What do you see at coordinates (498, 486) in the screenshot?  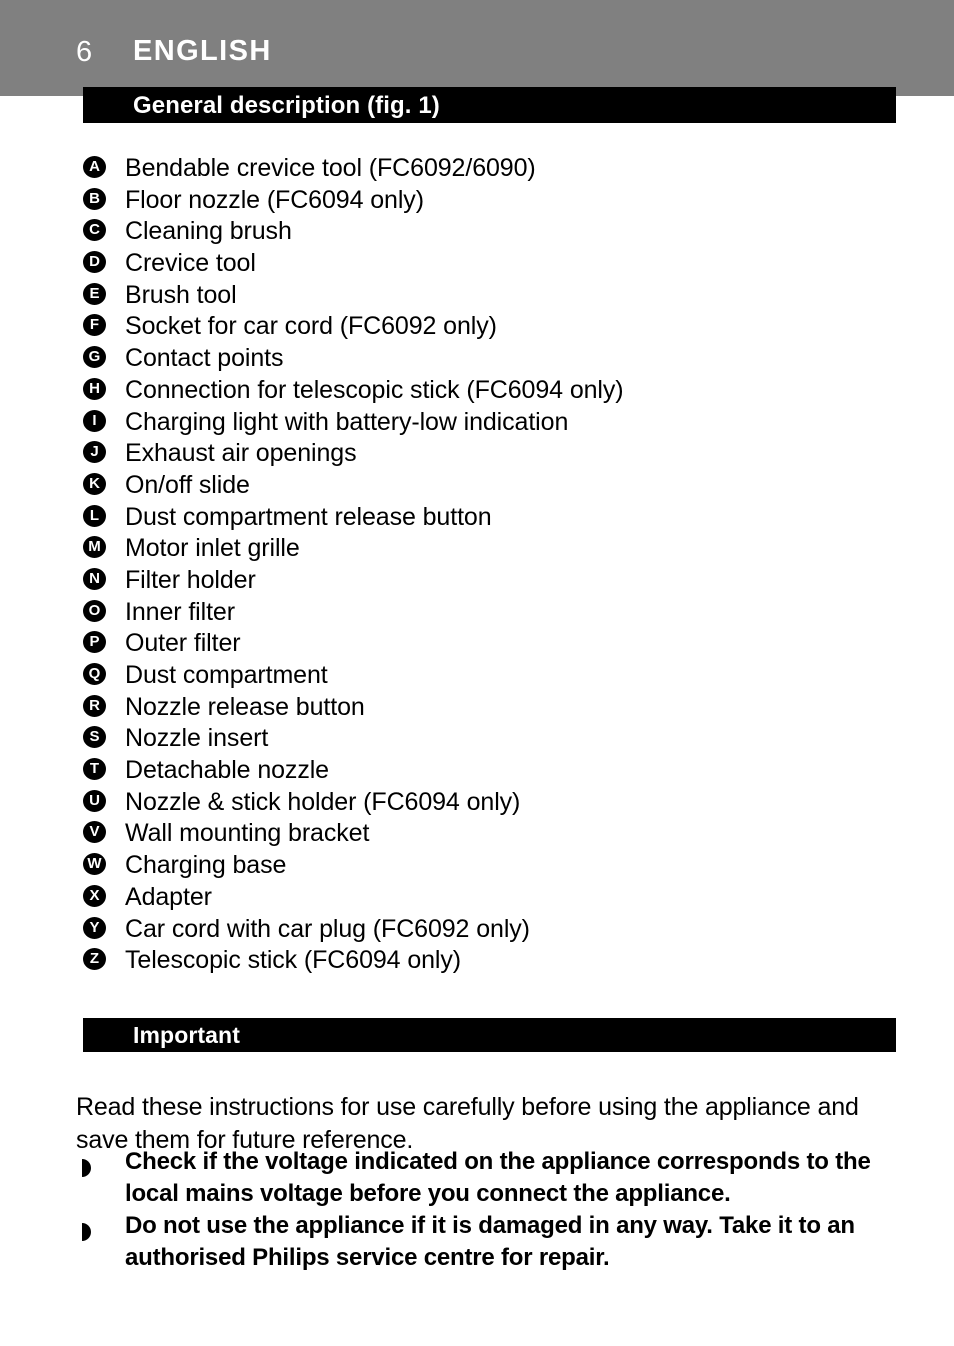 I see `part-list-item: K On/off slide` at bounding box center [498, 486].